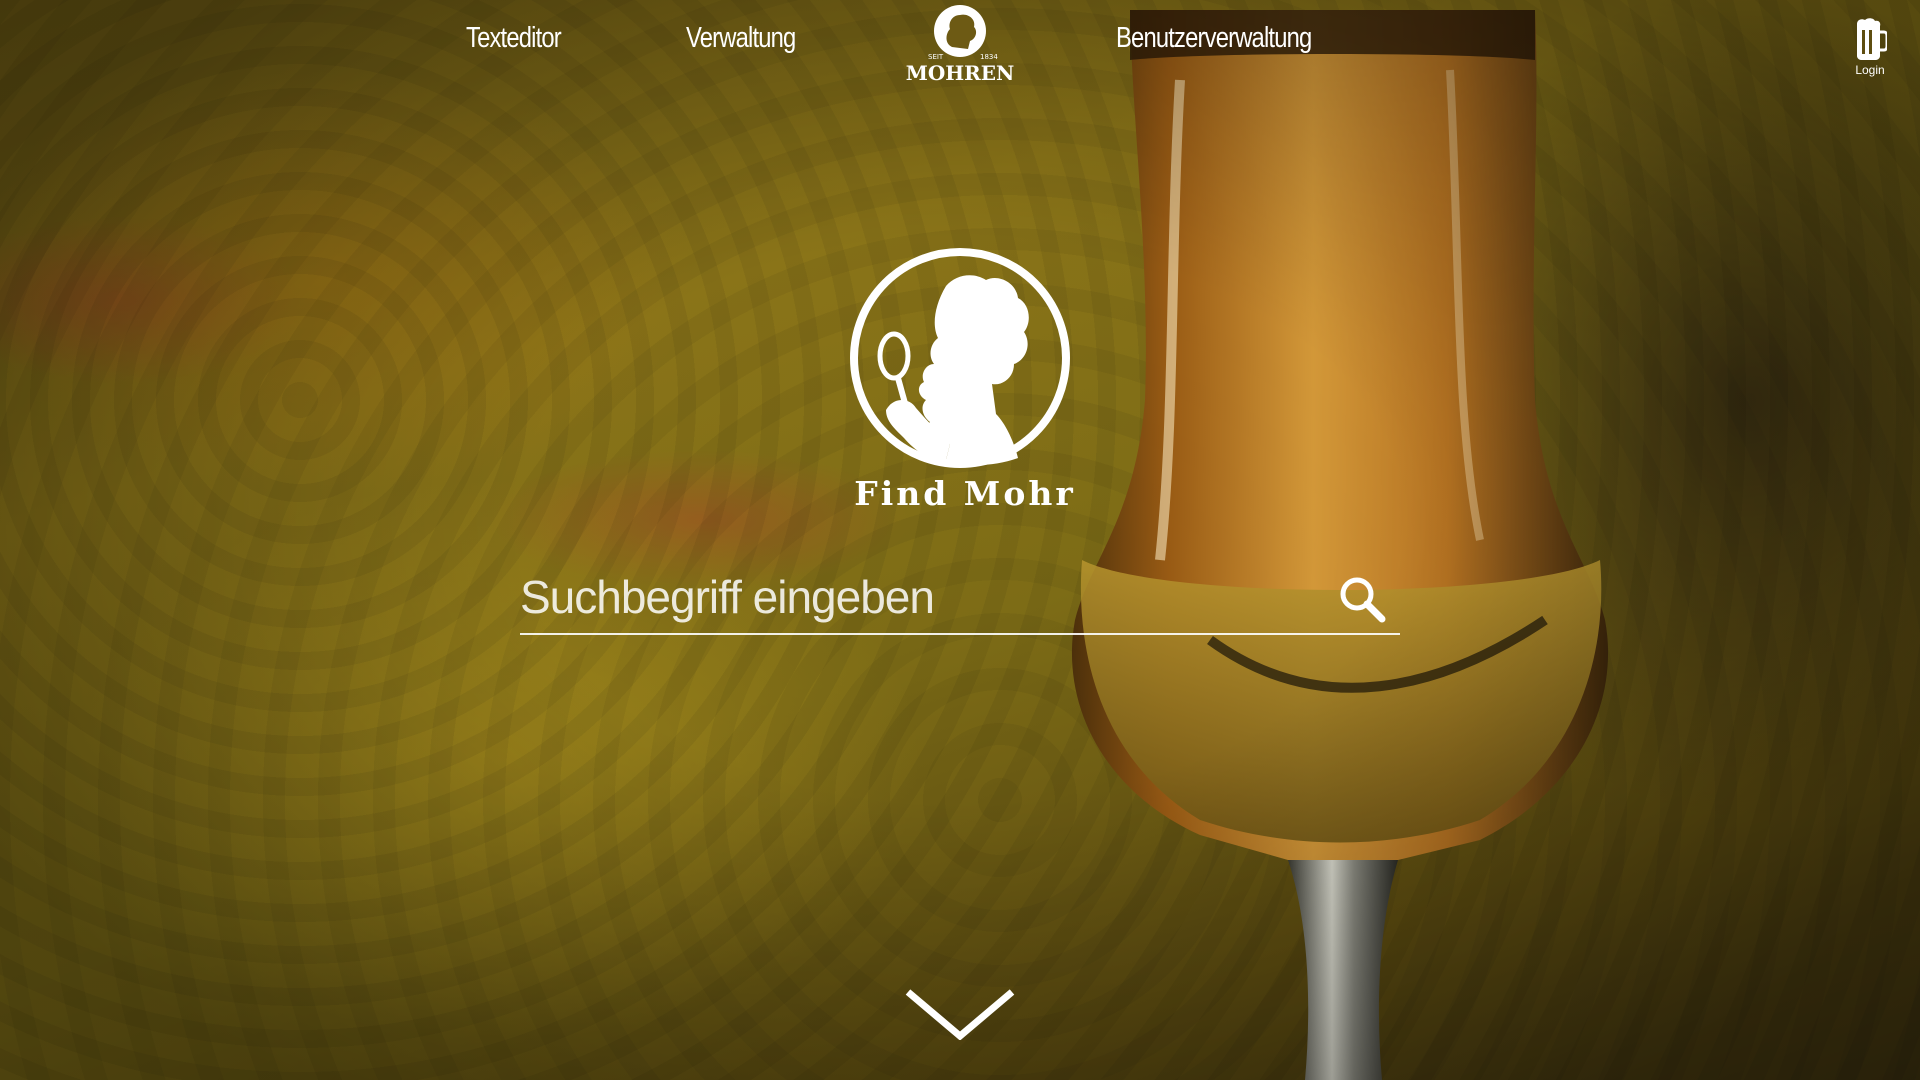 The image size is (1920, 1080). I want to click on login-button: Login, so click(1870, 47).